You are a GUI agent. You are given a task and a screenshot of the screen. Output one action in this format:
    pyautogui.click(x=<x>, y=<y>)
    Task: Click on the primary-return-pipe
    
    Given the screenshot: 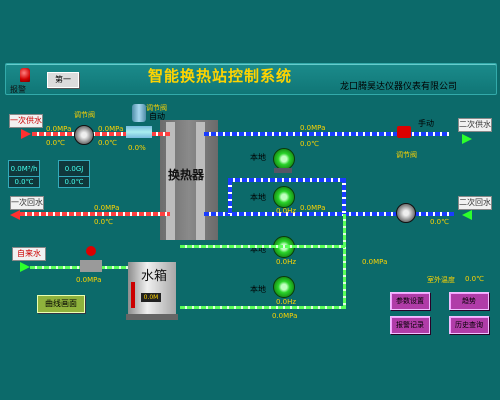 What is the action you would take?
    pyautogui.click(x=95, y=214)
    